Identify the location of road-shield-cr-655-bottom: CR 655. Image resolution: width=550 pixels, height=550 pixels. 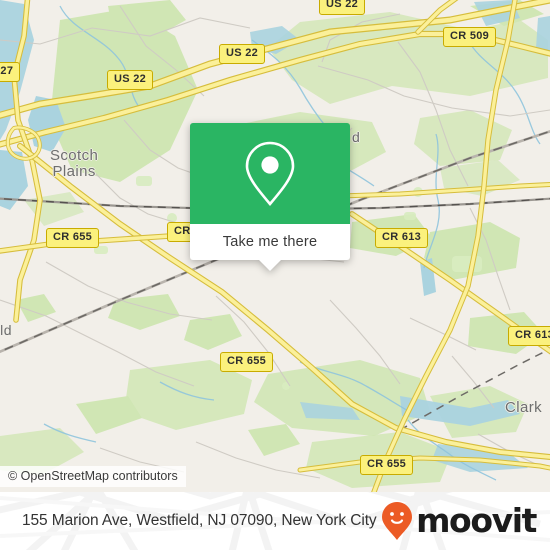
(387, 465).